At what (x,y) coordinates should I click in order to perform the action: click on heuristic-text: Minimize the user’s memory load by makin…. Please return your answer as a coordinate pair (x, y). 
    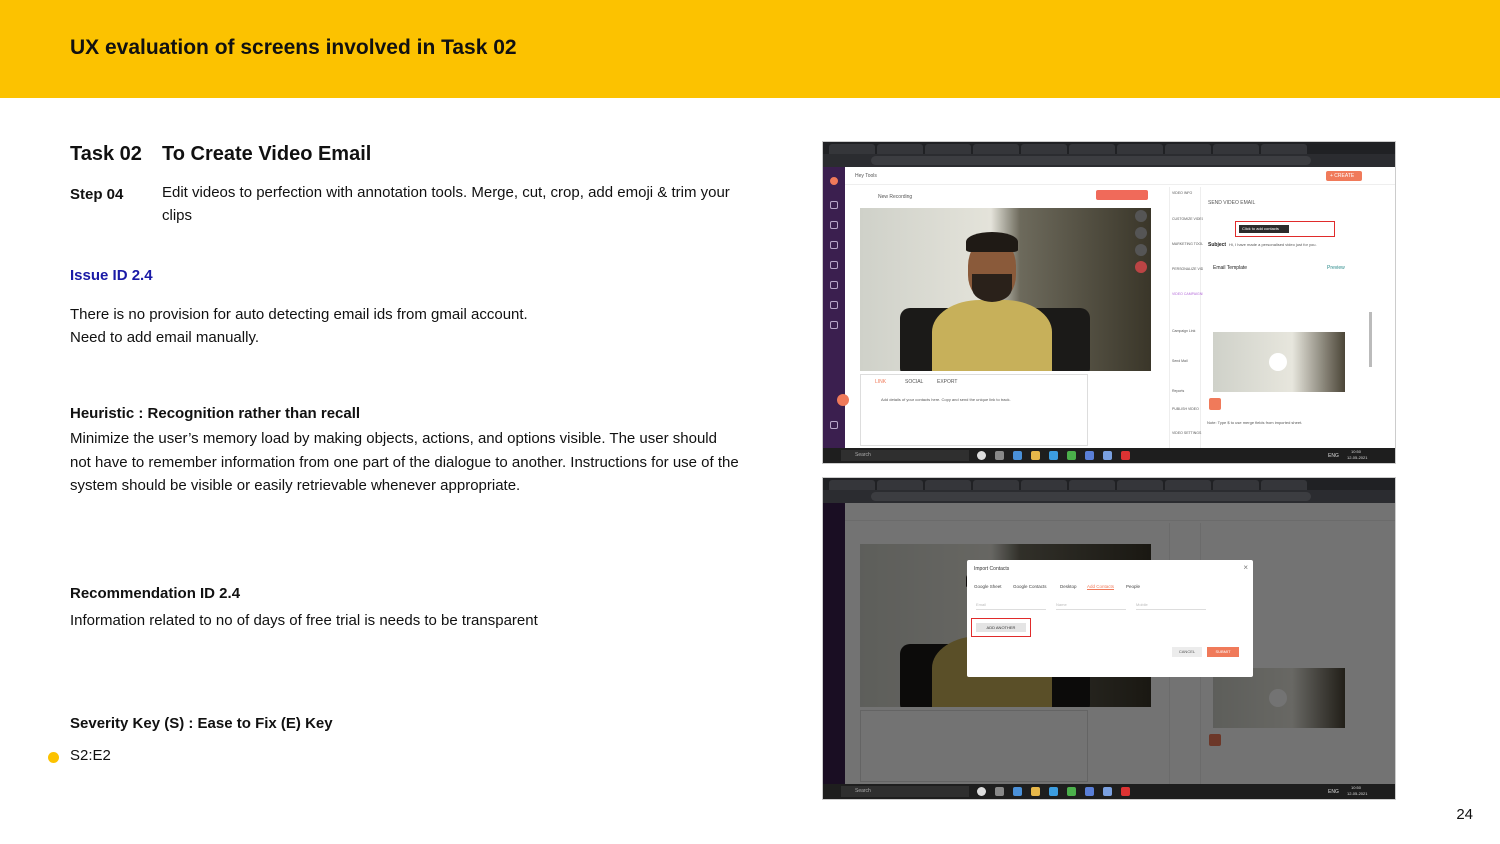
    Looking at the image, I should click on (404, 462).